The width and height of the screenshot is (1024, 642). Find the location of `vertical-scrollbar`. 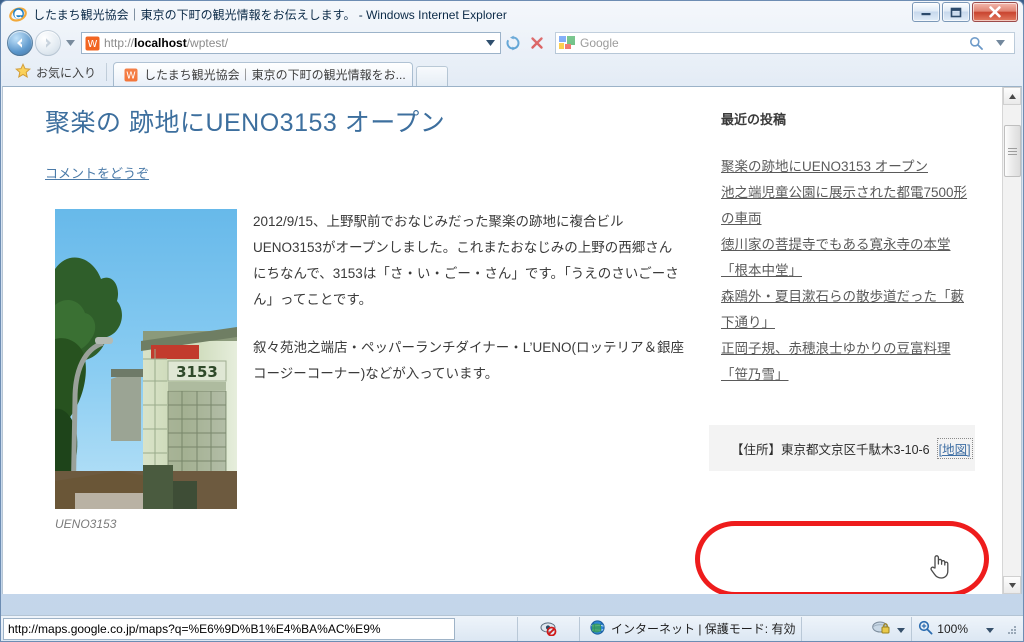

vertical-scrollbar is located at coordinates (1011, 340).